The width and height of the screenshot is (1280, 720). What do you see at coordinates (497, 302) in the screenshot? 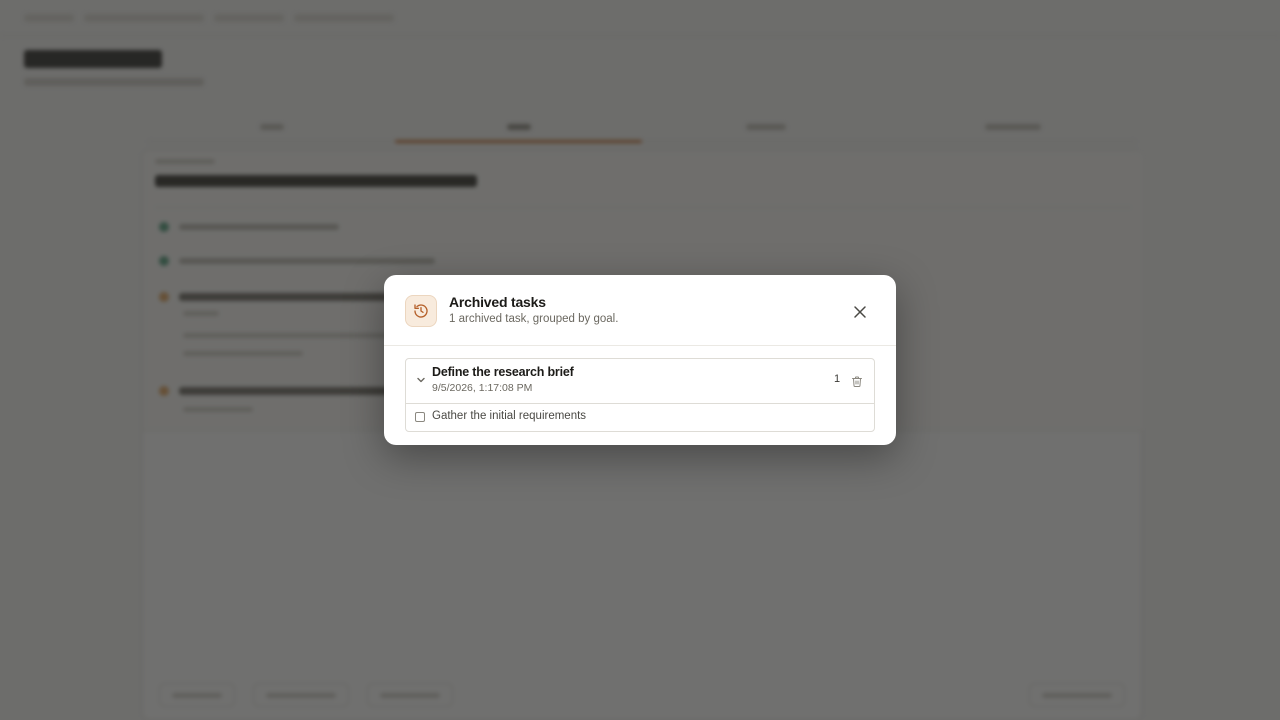
I see `dialog-title: Archived tasks` at bounding box center [497, 302].